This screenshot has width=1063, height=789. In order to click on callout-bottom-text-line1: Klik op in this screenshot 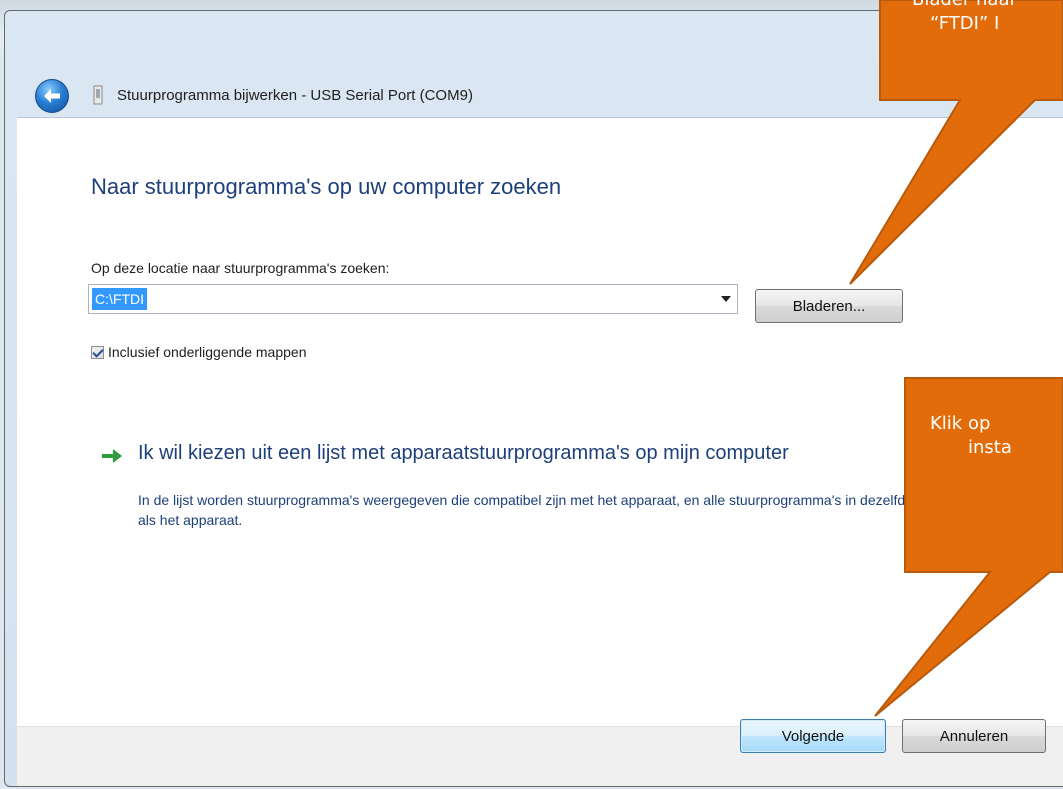, I will do `click(960, 423)`.